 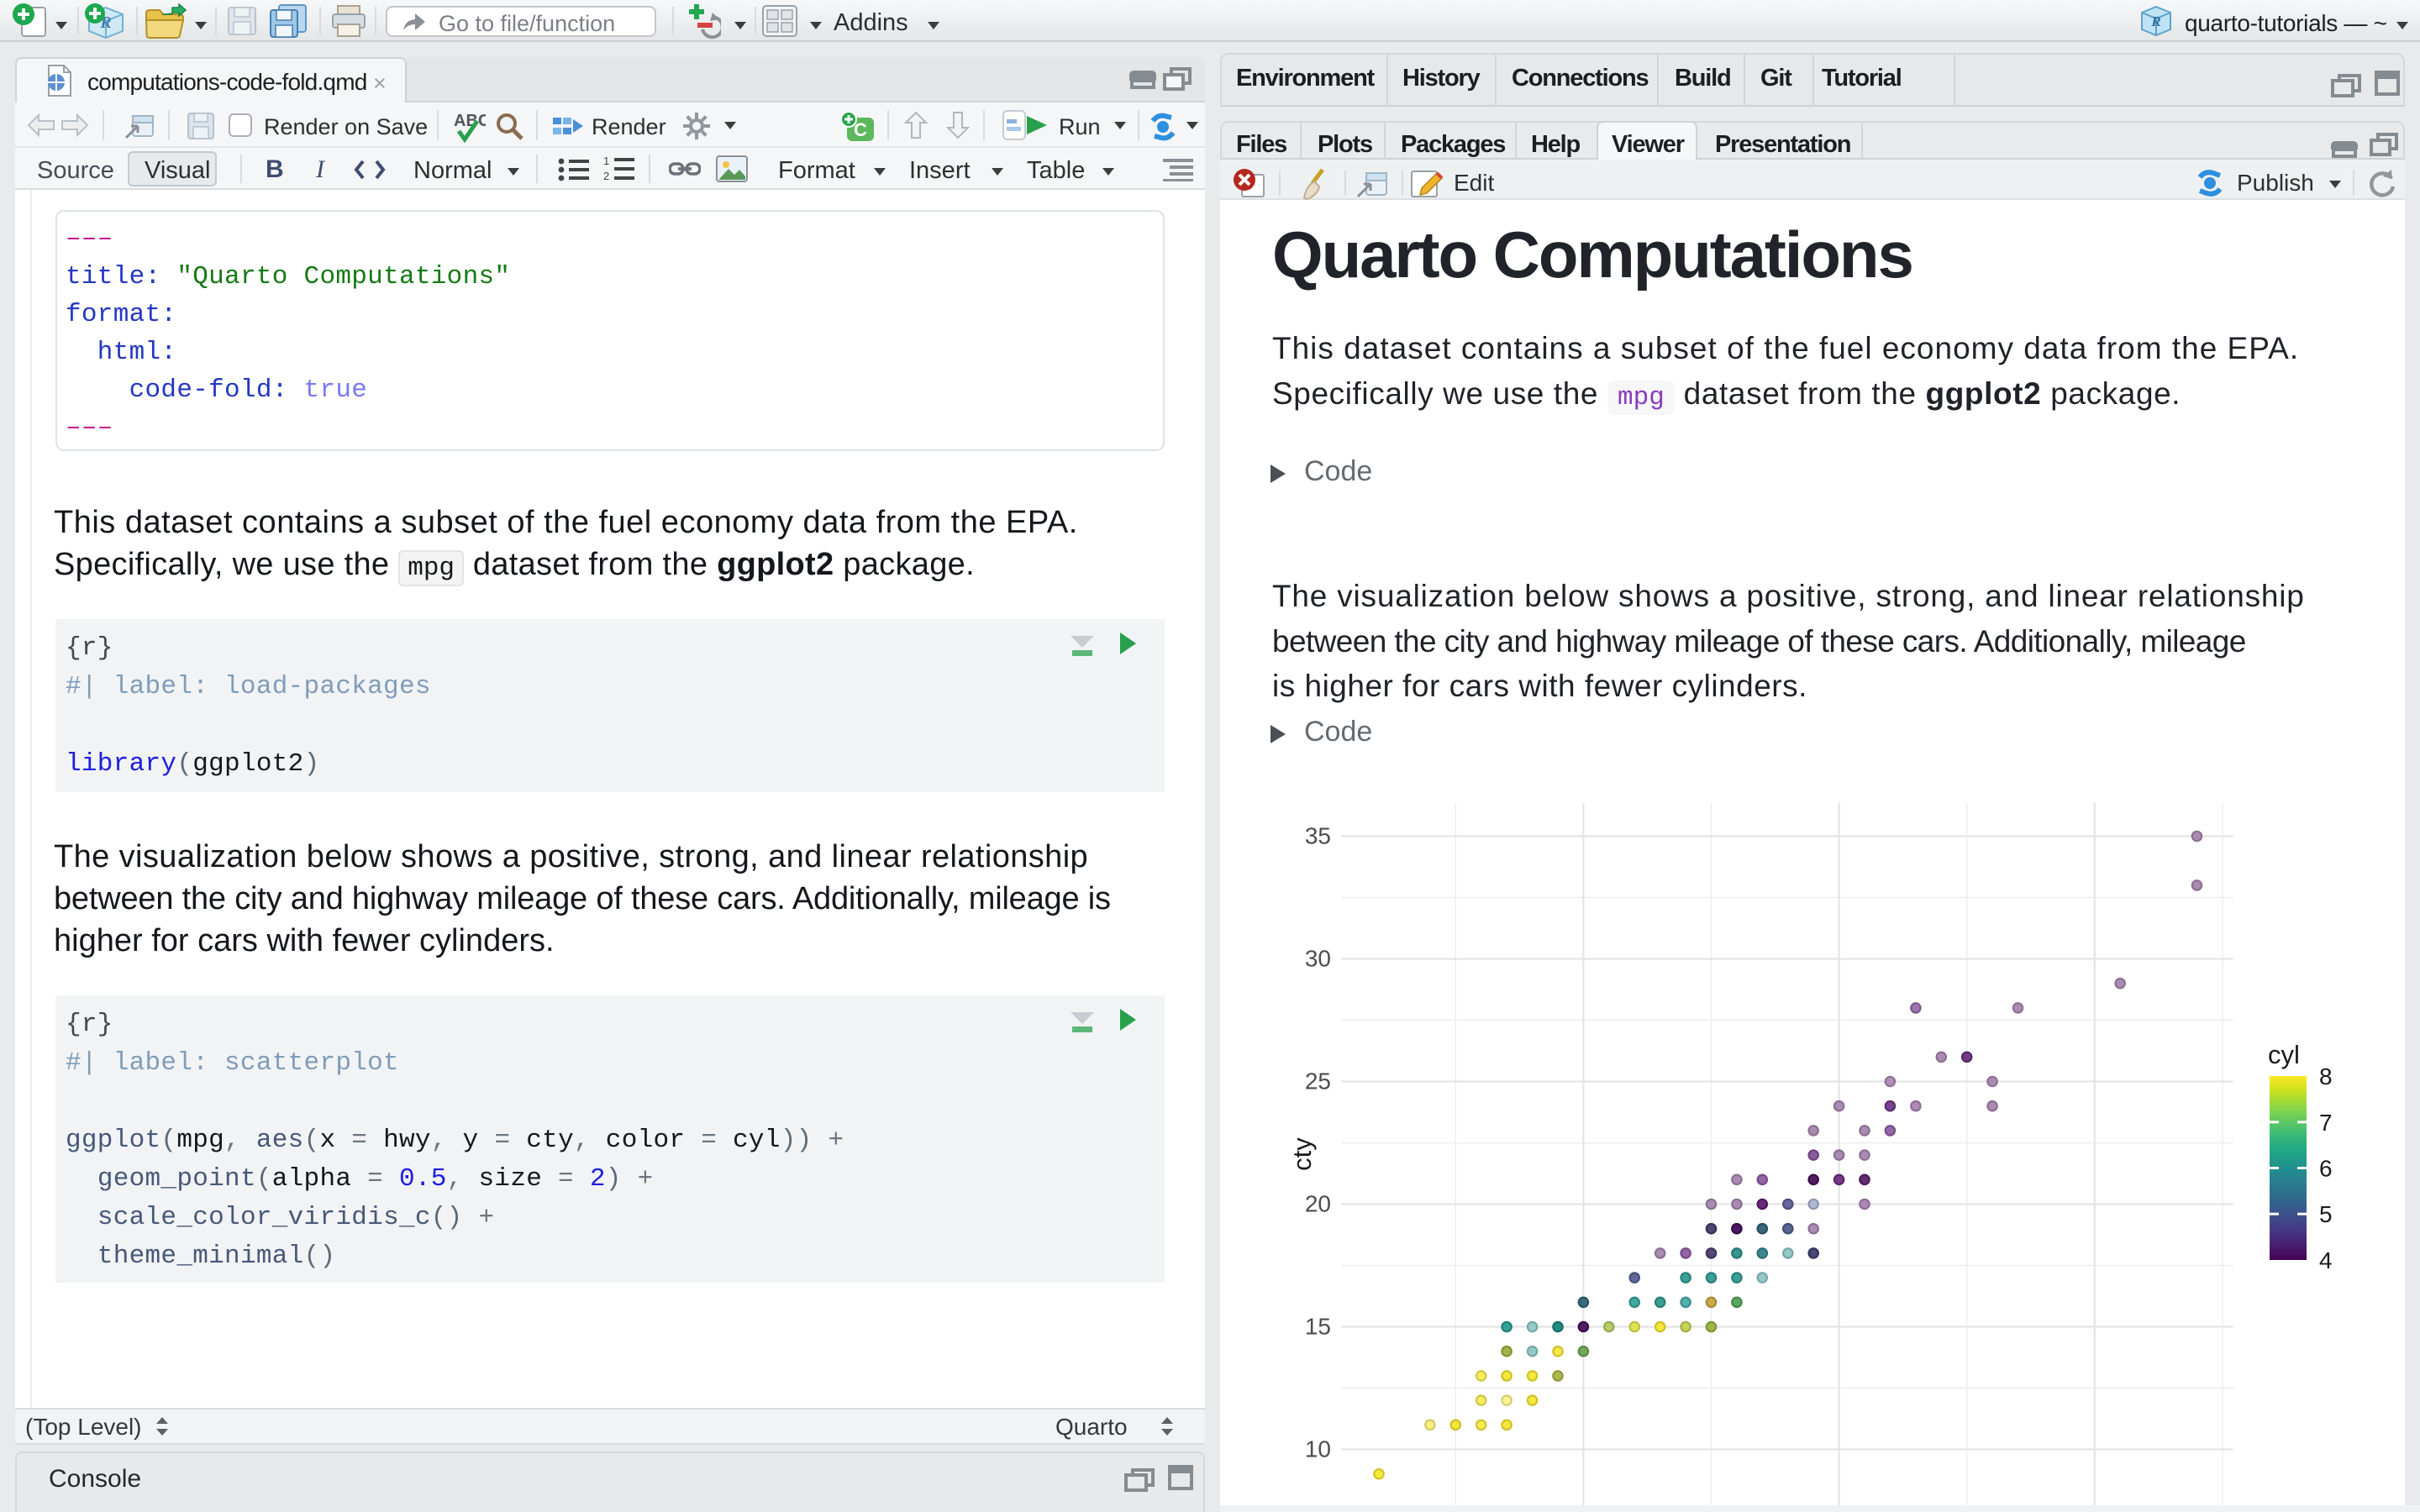 What do you see at coordinates (2326, 1260) in the screenshot?
I see `svg-text: 4` at bounding box center [2326, 1260].